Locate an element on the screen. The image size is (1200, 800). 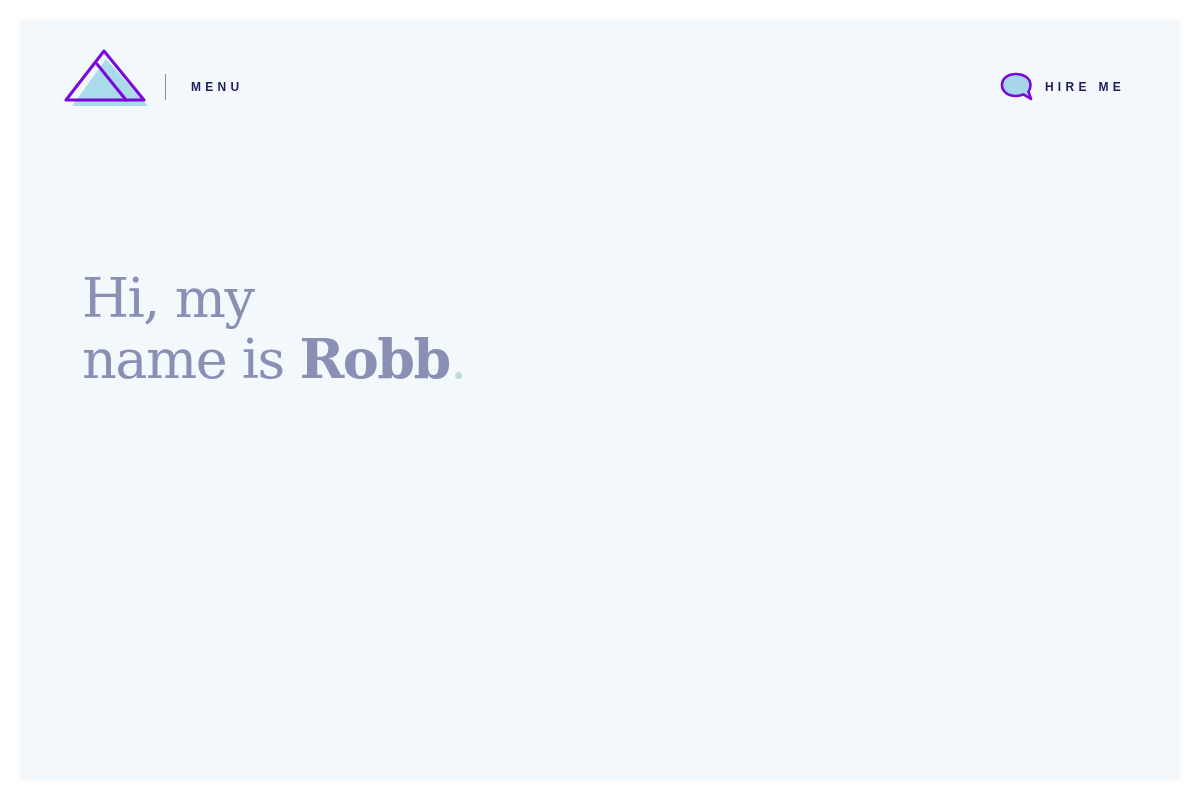
headline: Hi, my name is Robb. is located at coordinates (274, 329).